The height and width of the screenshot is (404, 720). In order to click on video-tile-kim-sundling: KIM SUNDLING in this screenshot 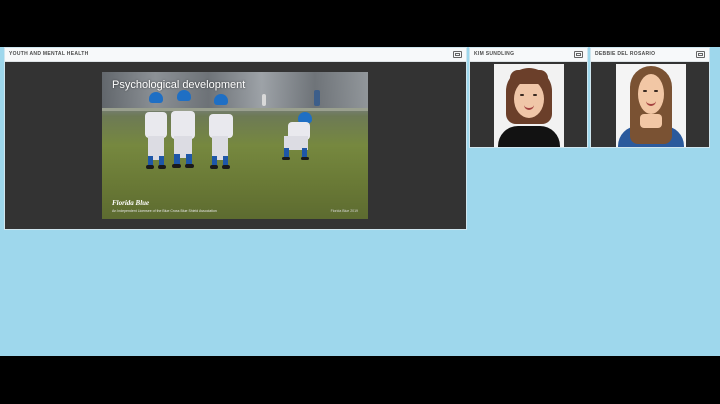, I will do `click(528, 97)`.